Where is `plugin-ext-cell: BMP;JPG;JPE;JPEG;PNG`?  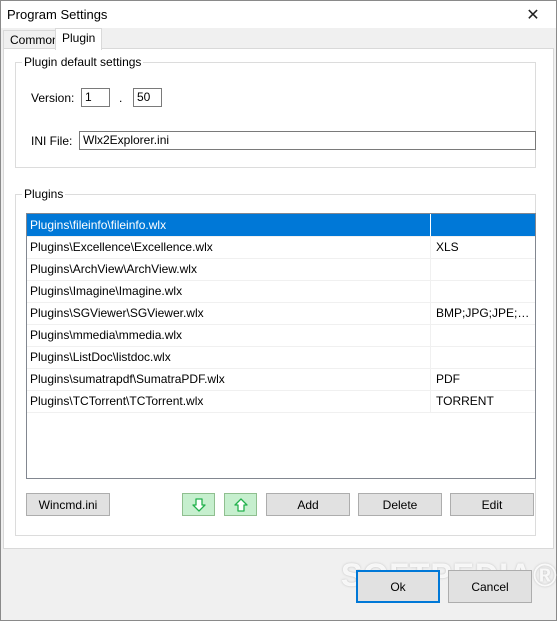
plugin-ext-cell: BMP;JPG;JPE;JPEG;PNG is located at coordinates (484, 313).